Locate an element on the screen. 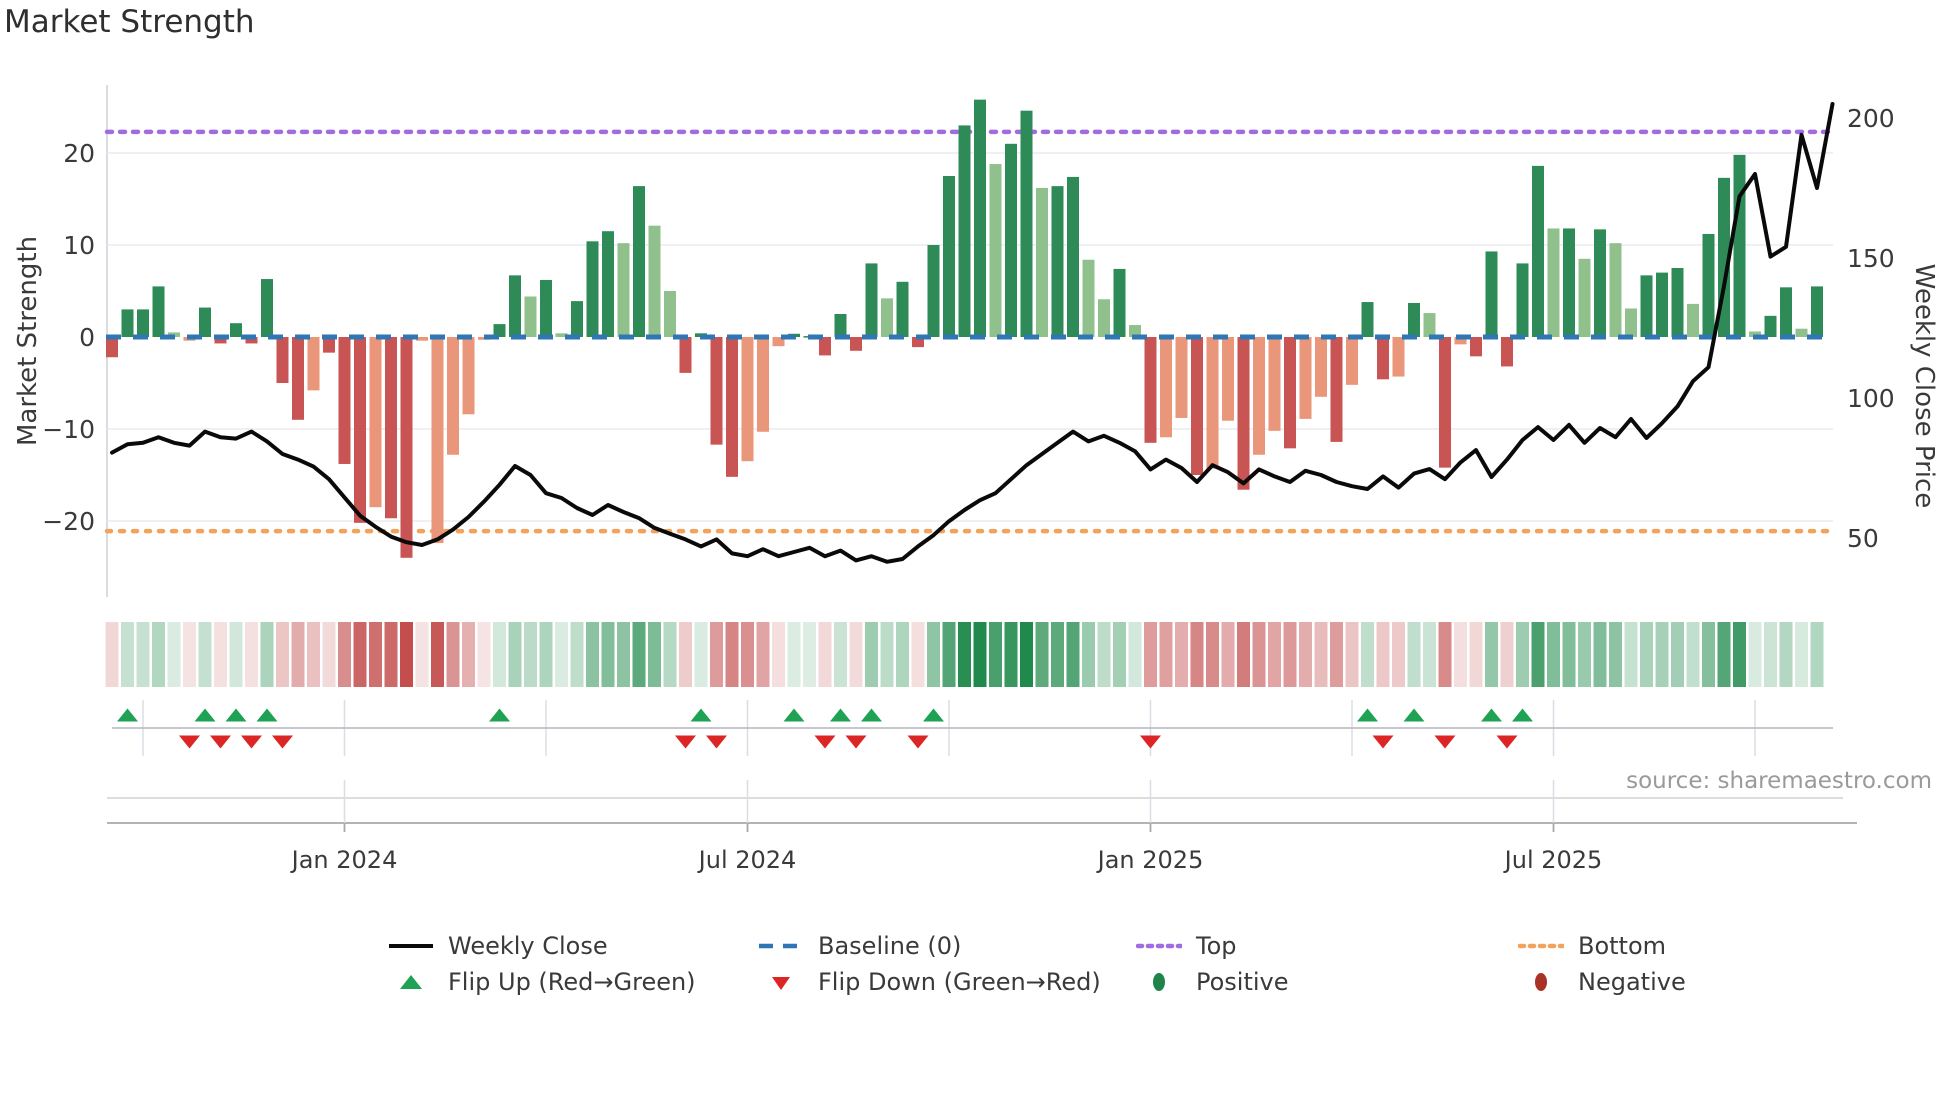 This screenshot has width=1960, height=1102. flip-down-triangle-icon is located at coordinates (781, 982).